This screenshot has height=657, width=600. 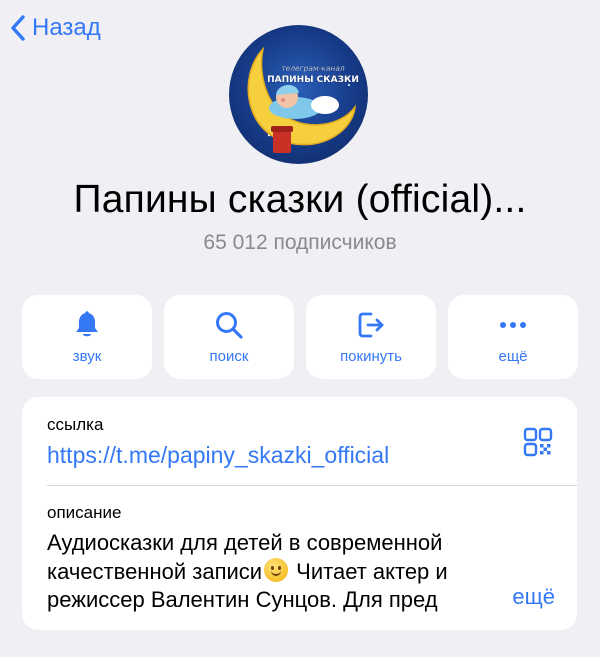 What do you see at coordinates (513, 337) in the screenshot?
I see `more-button: ещё` at bounding box center [513, 337].